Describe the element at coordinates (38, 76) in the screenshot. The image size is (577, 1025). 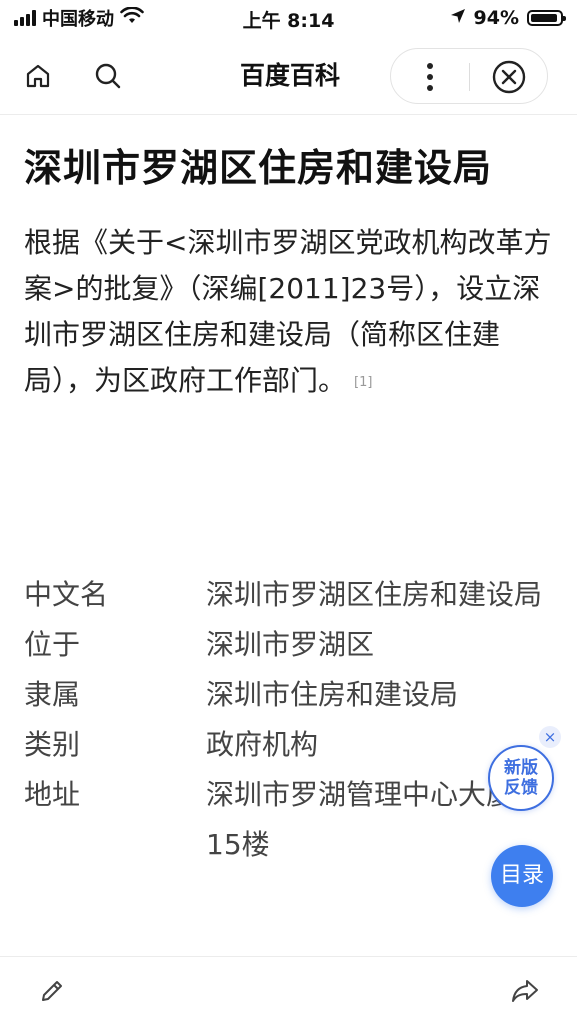
I see `home-icon` at that location.